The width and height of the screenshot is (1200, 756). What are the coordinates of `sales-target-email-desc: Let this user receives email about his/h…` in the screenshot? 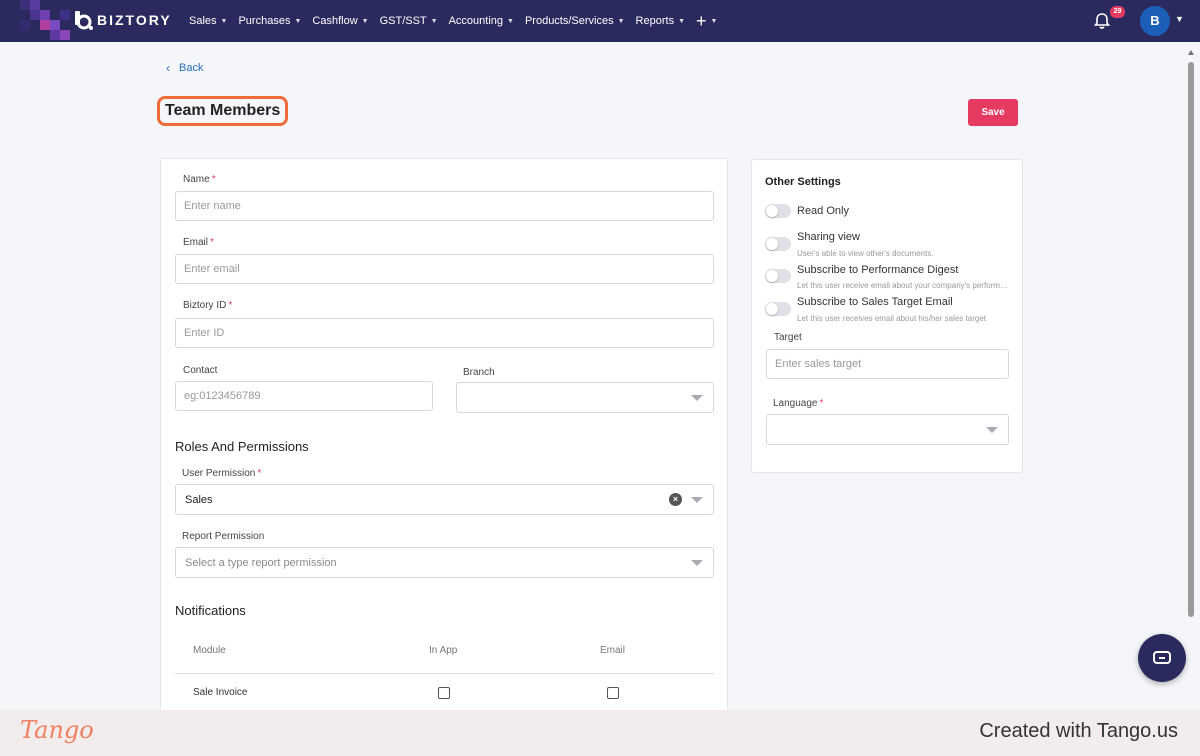 It's located at (891, 318).